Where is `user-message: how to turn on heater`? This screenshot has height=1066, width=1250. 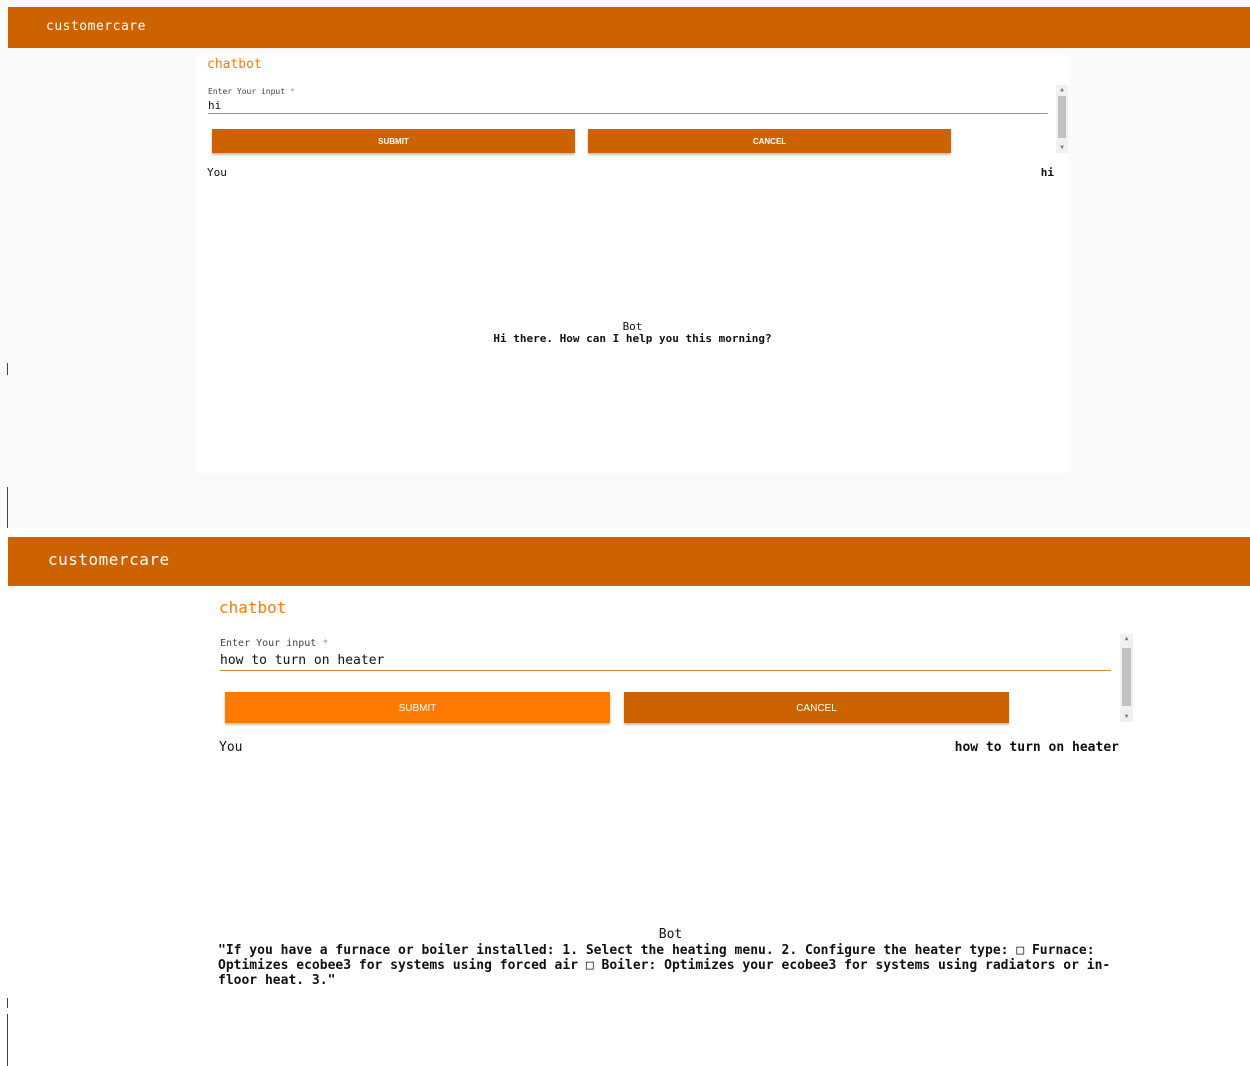 user-message: how to turn on heater is located at coordinates (1036, 747).